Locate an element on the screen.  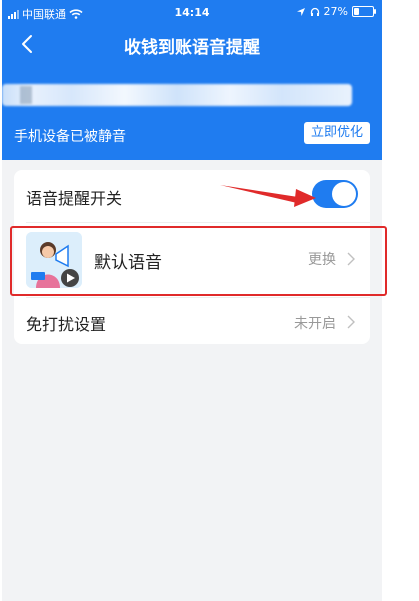
highlight-box is located at coordinates (198, 261).